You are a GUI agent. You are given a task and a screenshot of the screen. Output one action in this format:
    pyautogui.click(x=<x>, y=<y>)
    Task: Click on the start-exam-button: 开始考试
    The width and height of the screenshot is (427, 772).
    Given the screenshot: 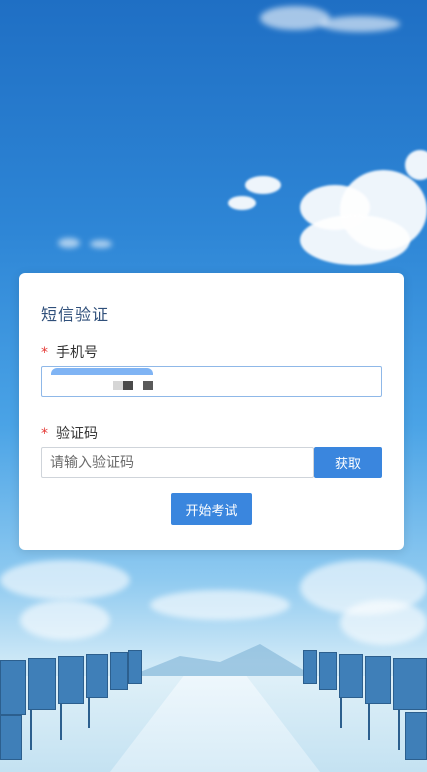 What is the action you would take?
    pyautogui.click(x=211, y=509)
    